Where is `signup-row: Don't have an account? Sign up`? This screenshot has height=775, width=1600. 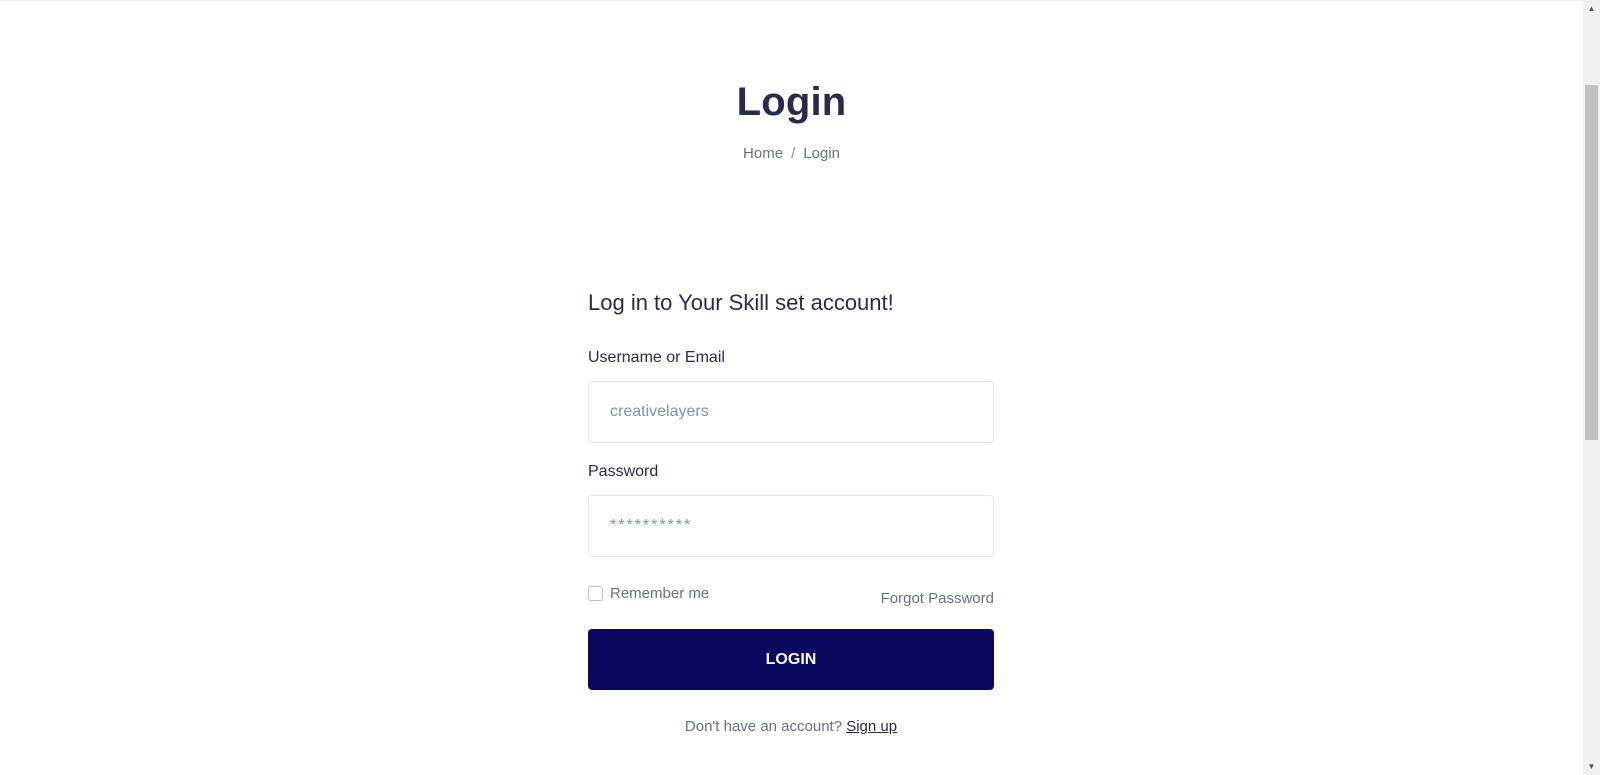
signup-row: Don't have an account? Sign up is located at coordinates (791, 726).